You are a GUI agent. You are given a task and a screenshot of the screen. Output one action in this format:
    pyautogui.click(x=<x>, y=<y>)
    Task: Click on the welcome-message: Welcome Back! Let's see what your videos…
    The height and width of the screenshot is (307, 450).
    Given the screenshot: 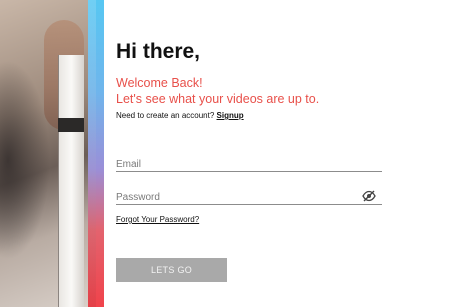 What is the action you would take?
    pyautogui.click(x=217, y=91)
    